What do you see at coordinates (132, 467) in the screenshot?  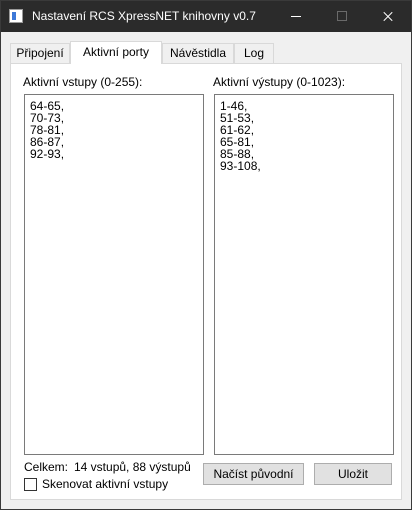 I see `total-value: 14 vstupů, 88 výstupů` at bounding box center [132, 467].